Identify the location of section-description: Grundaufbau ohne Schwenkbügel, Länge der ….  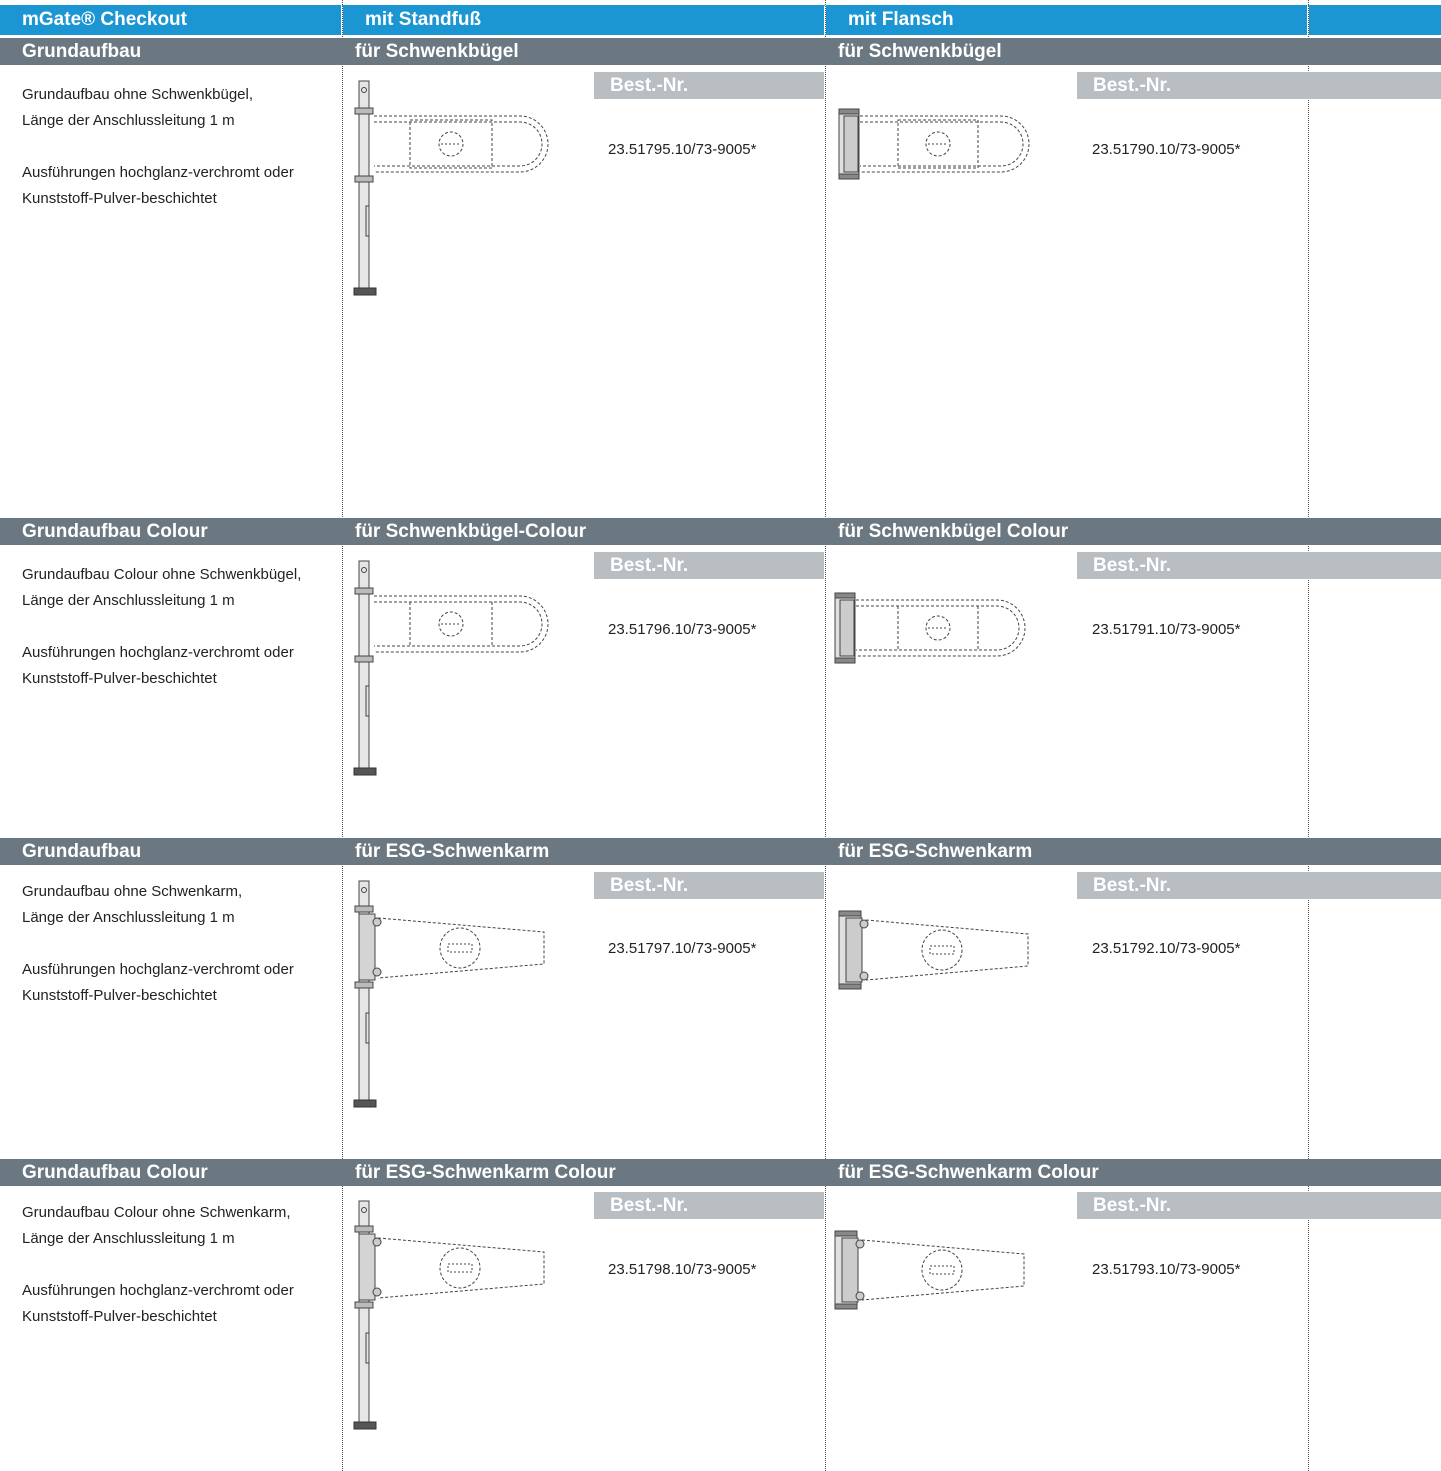
(177, 147).